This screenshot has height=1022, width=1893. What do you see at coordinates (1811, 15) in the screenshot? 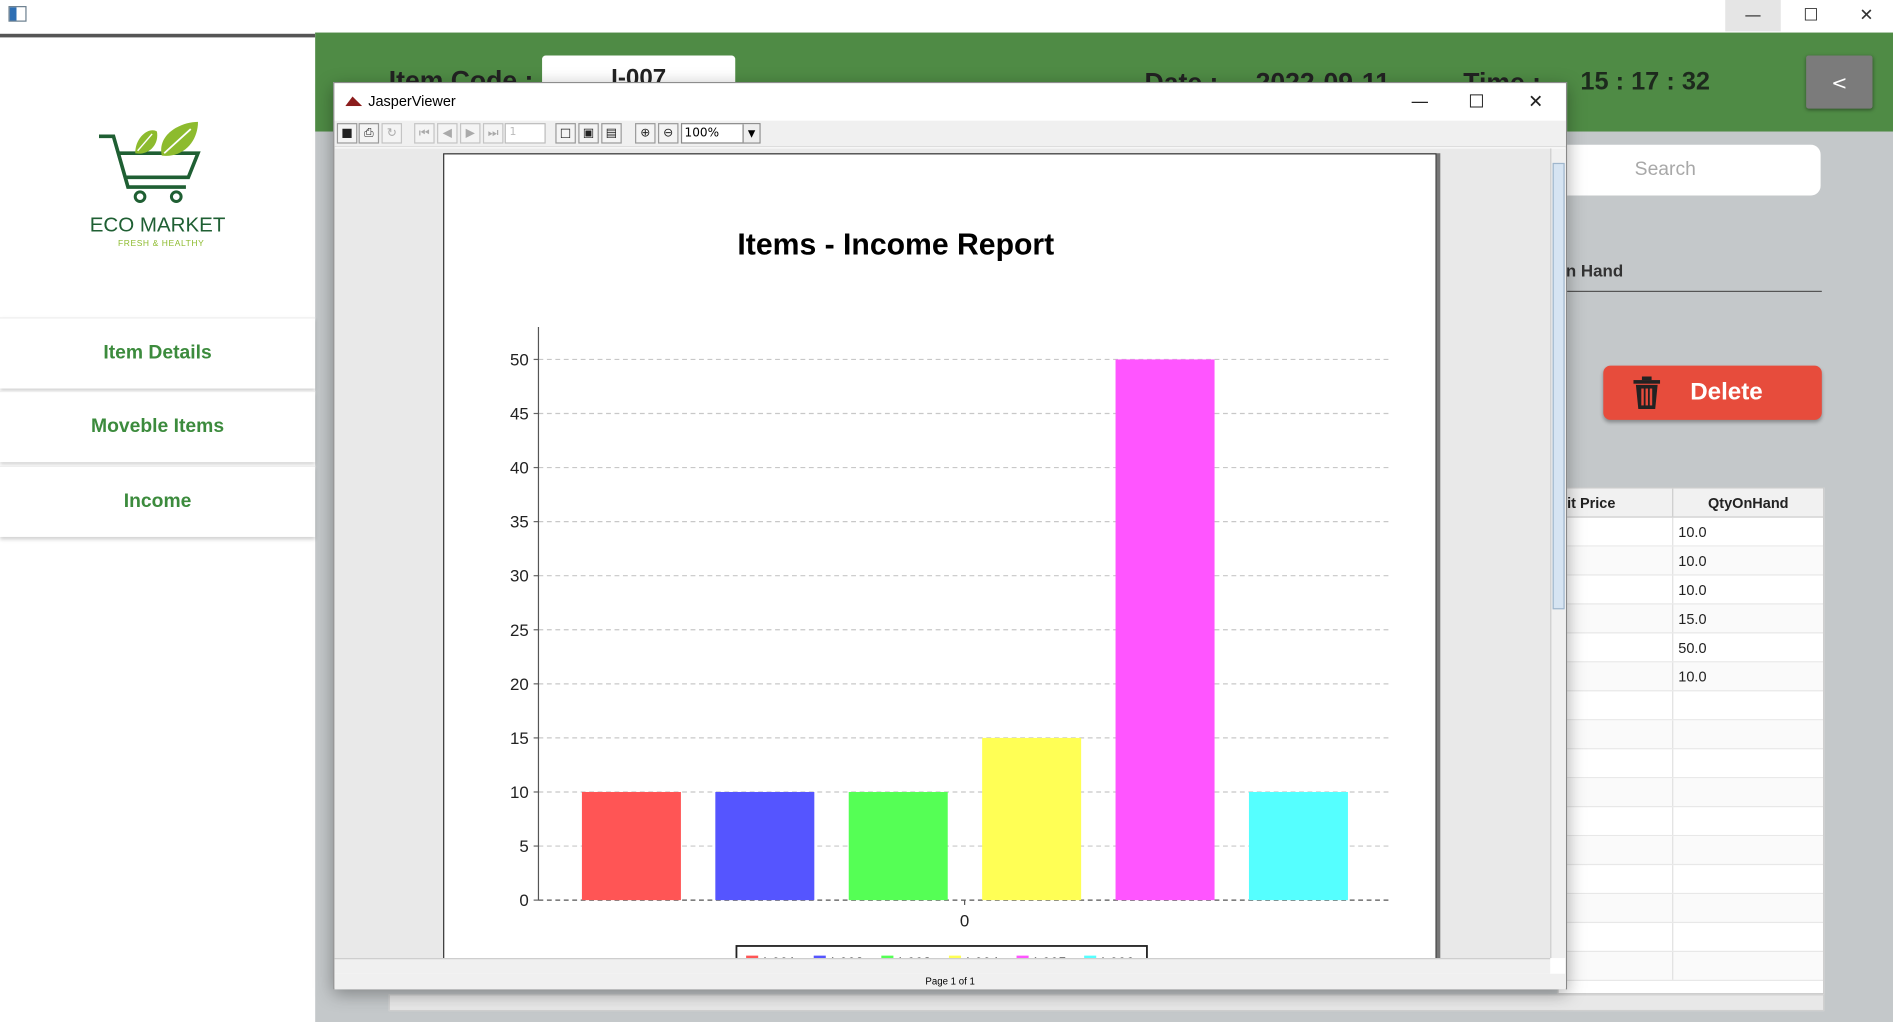
I see `maximize-button: ☐` at bounding box center [1811, 15].